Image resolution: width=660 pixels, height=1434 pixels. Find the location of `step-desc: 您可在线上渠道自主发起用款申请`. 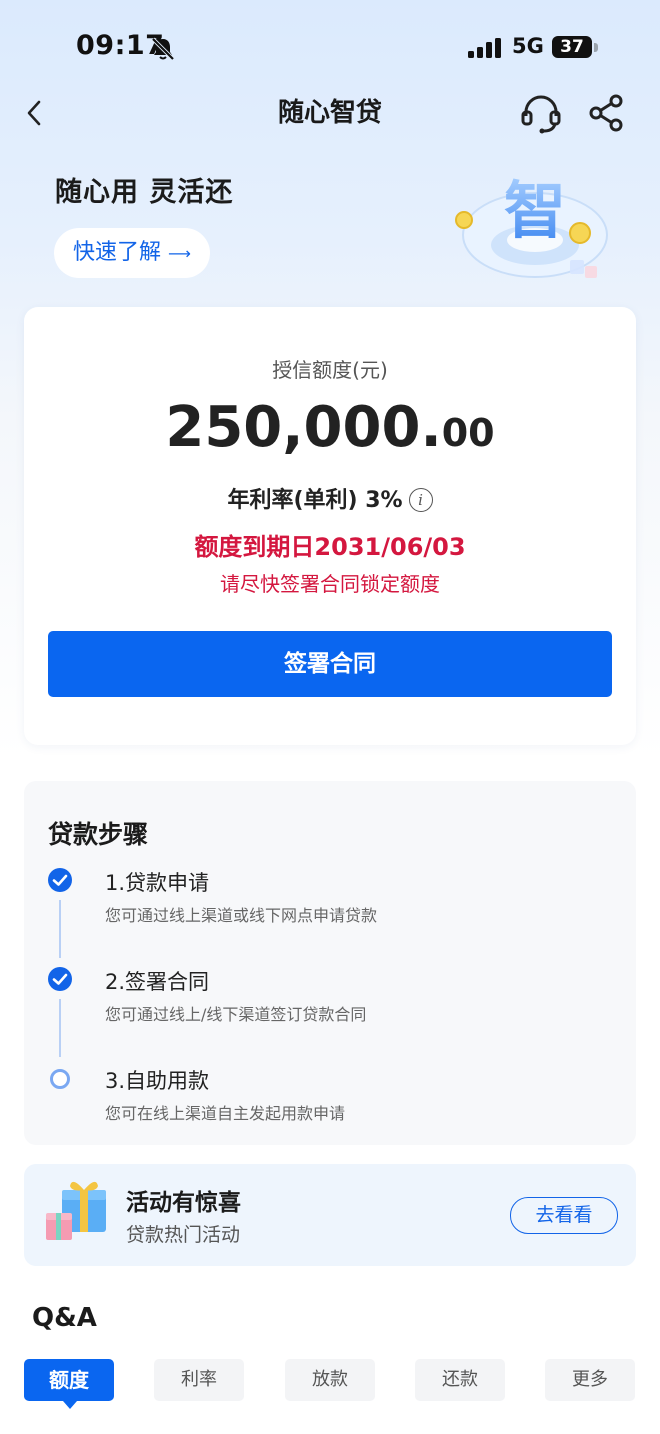

step-desc: 您可在线上渠道自主发起用款申请 is located at coordinates (225, 1113).